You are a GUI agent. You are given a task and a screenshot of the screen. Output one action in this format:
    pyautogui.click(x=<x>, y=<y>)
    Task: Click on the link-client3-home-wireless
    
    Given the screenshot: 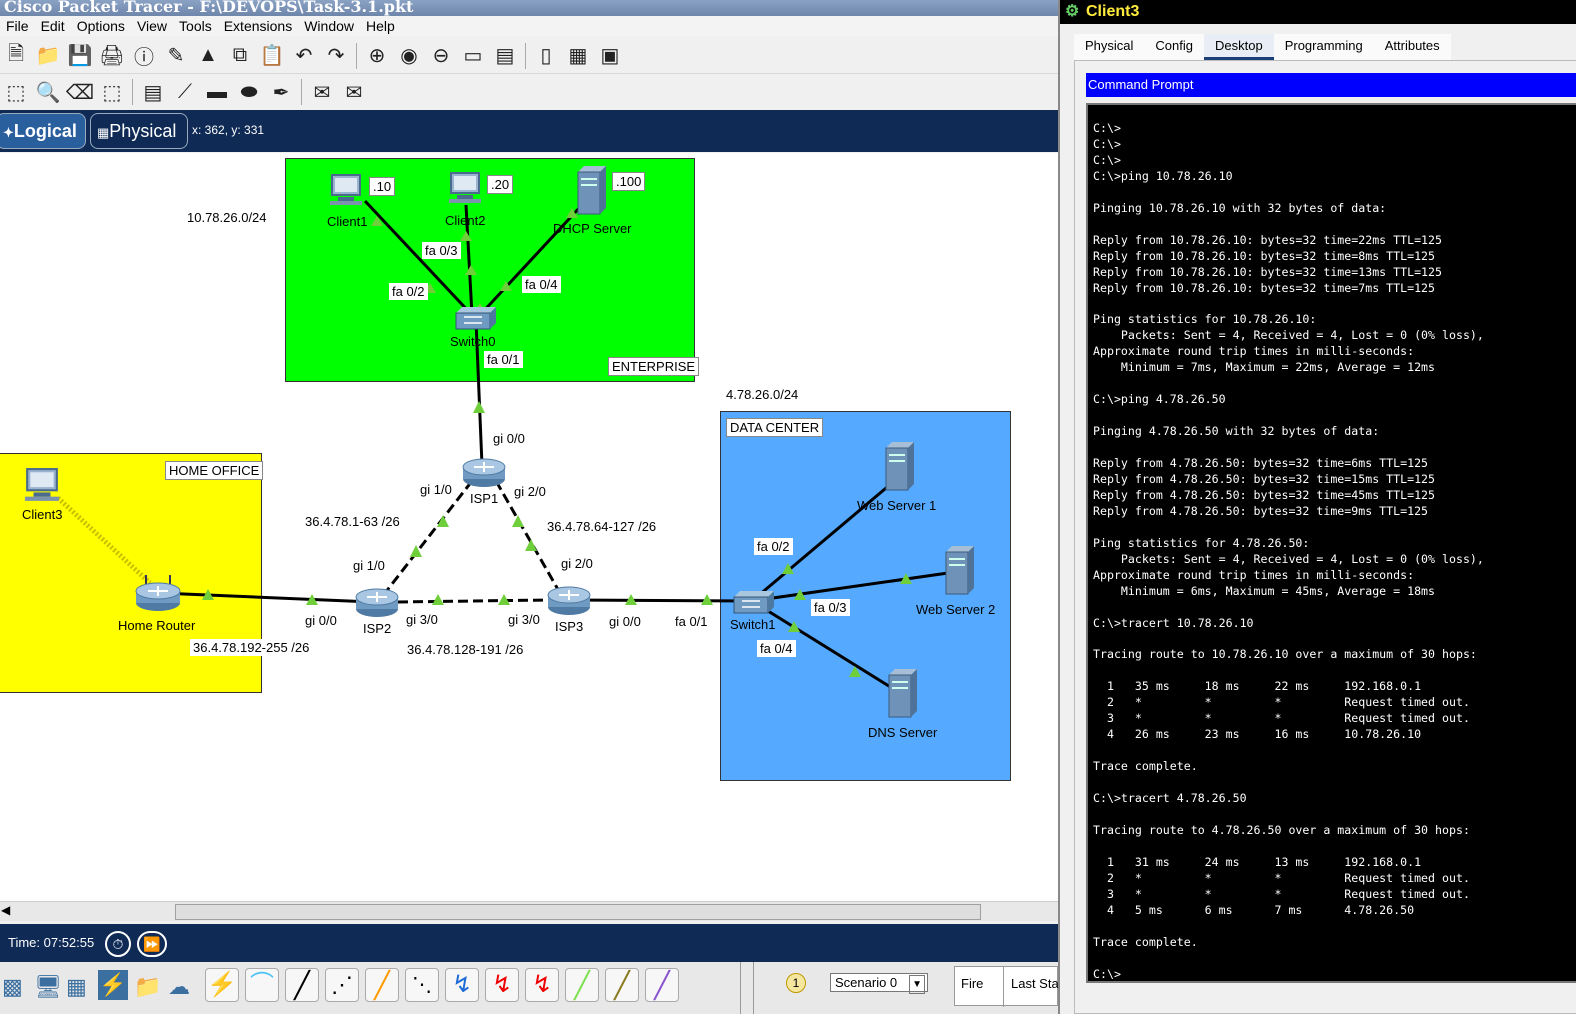 What is the action you would take?
    pyautogui.click(x=104, y=540)
    